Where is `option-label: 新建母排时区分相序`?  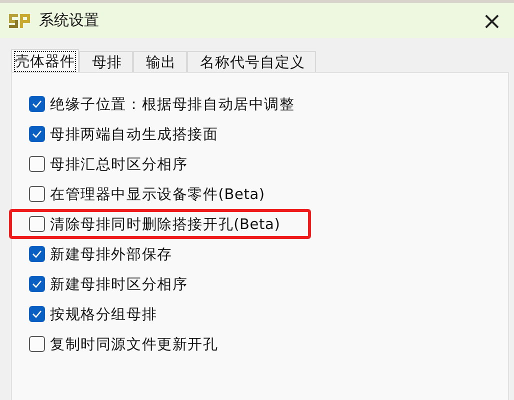 option-label: 新建母排时区分相序 is located at coordinates (119, 285).